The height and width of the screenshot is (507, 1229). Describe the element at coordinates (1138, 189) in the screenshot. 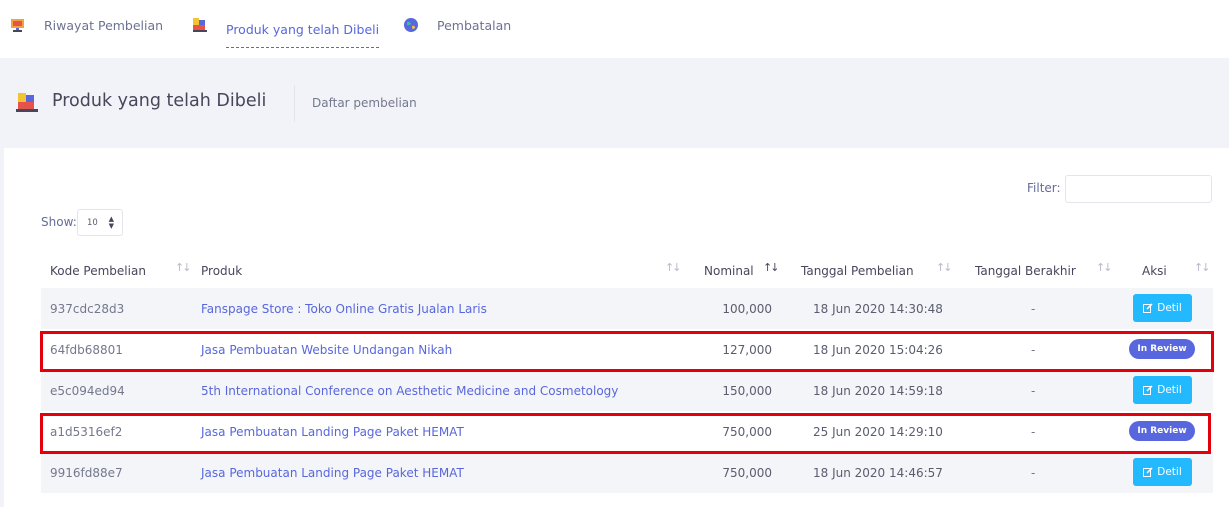

I see `filter-input` at that location.